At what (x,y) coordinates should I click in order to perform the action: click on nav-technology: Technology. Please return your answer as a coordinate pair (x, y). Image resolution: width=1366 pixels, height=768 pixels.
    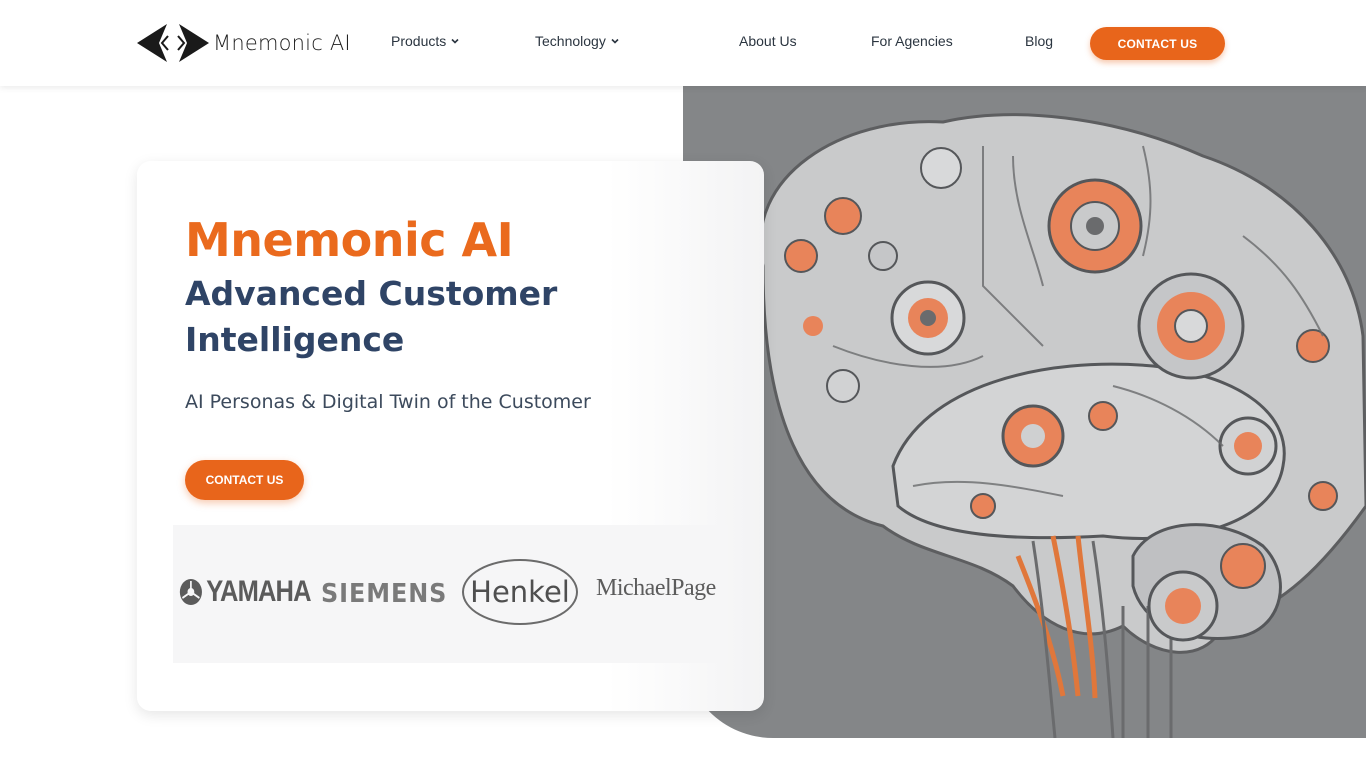
    Looking at the image, I should click on (577, 41).